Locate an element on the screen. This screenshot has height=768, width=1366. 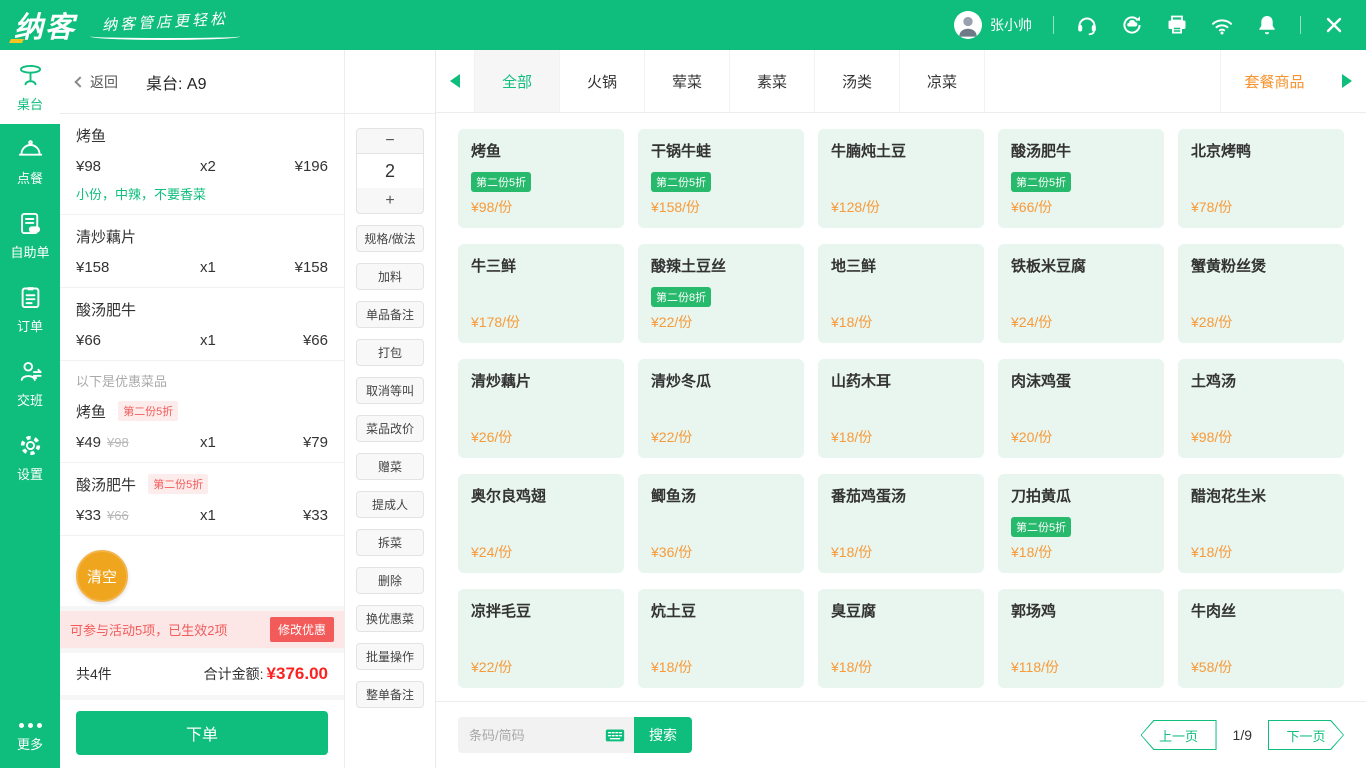
category-tab: 全部 is located at coordinates (516, 81).